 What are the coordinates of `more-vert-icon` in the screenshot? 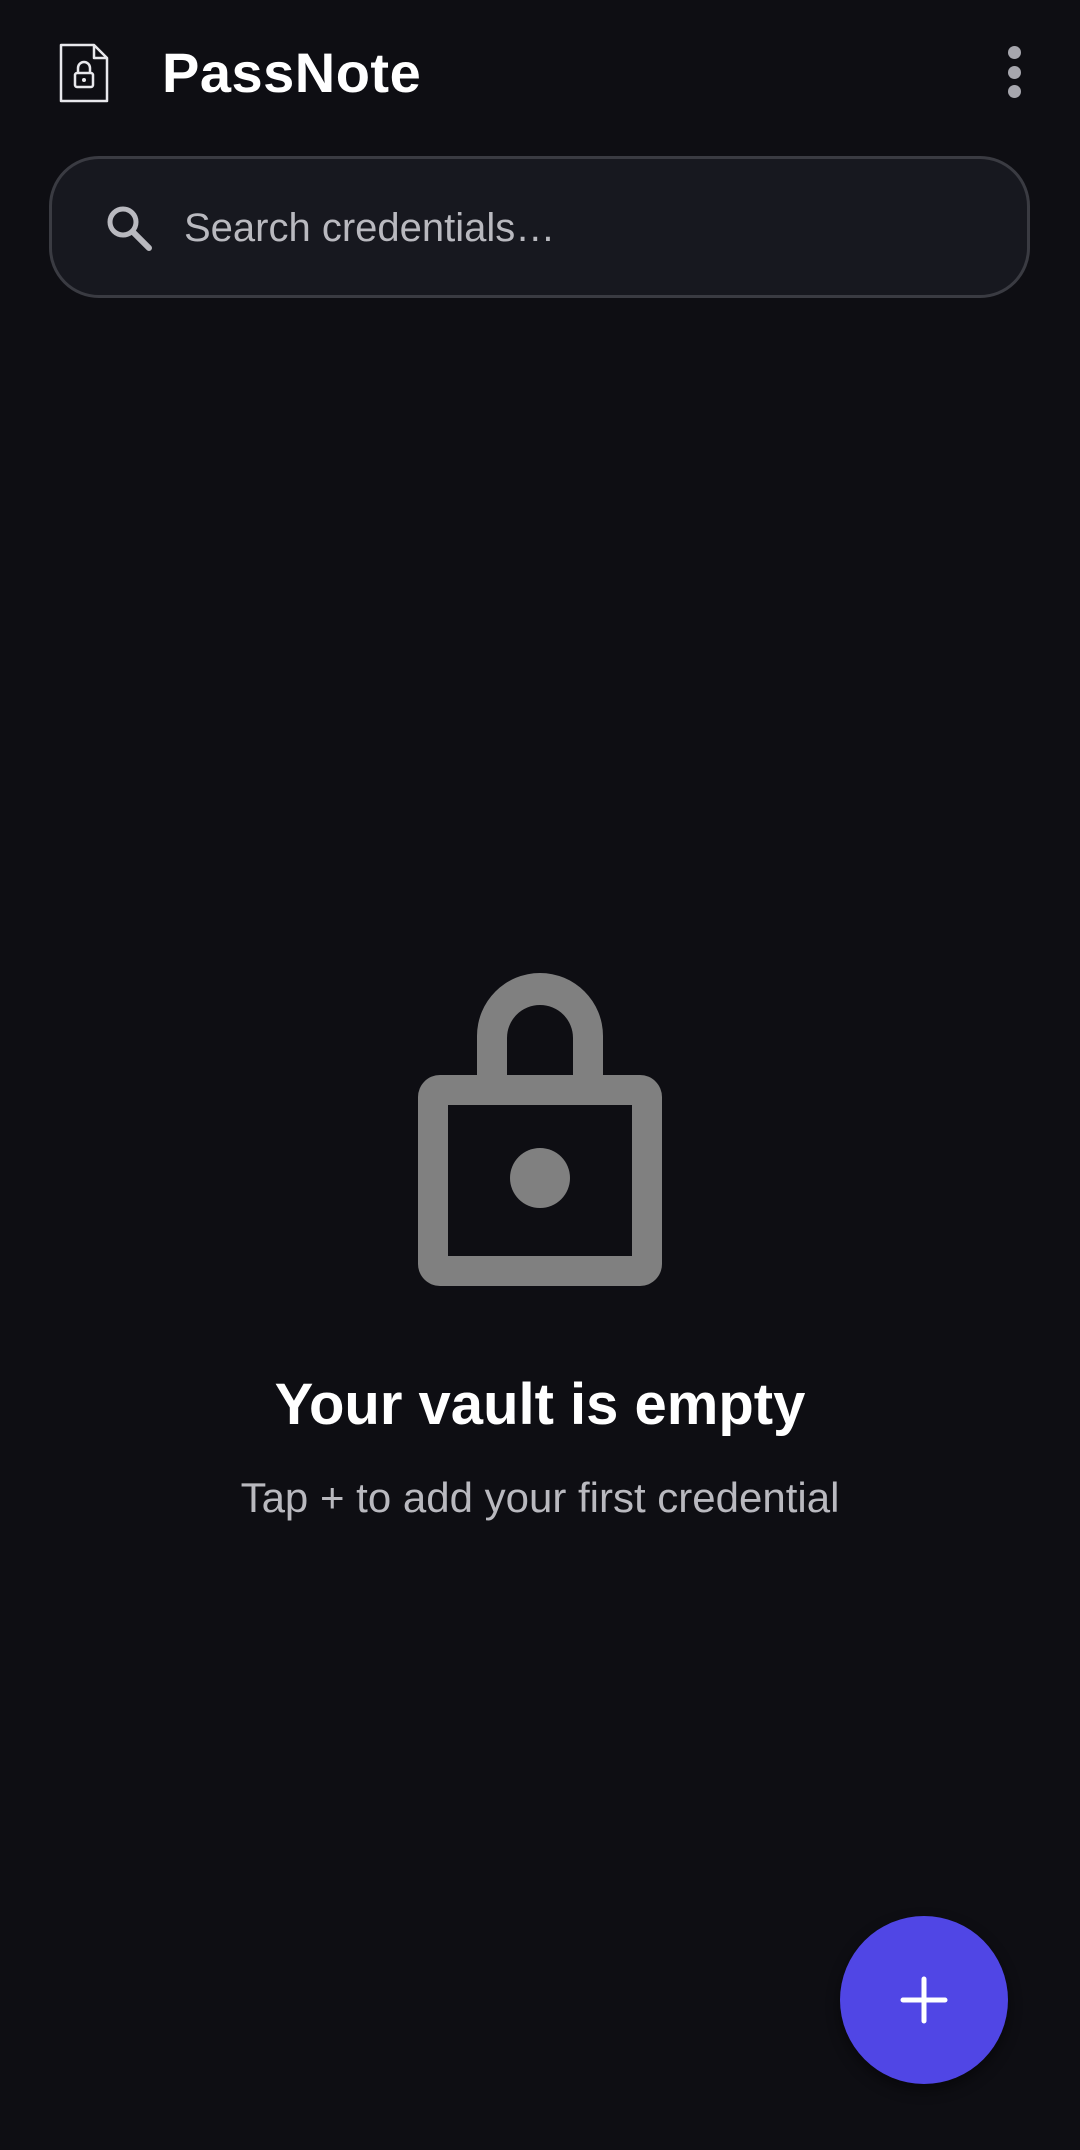 It's located at (1014, 72).